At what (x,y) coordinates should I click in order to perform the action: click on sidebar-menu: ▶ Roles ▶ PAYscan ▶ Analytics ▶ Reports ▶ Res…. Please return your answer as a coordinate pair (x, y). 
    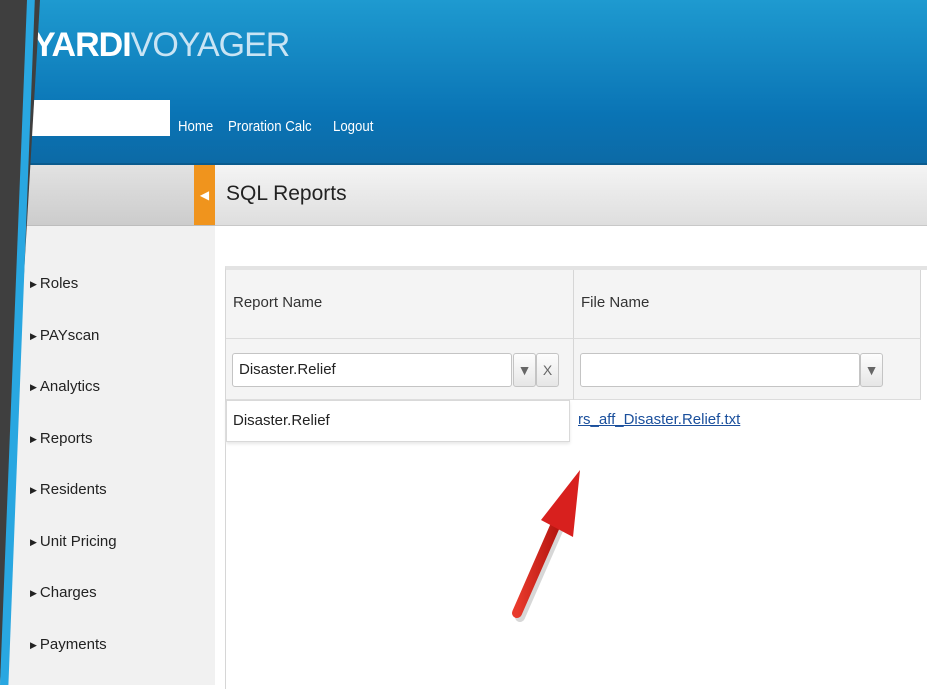
    Looking at the image, I should click on (73, 481).